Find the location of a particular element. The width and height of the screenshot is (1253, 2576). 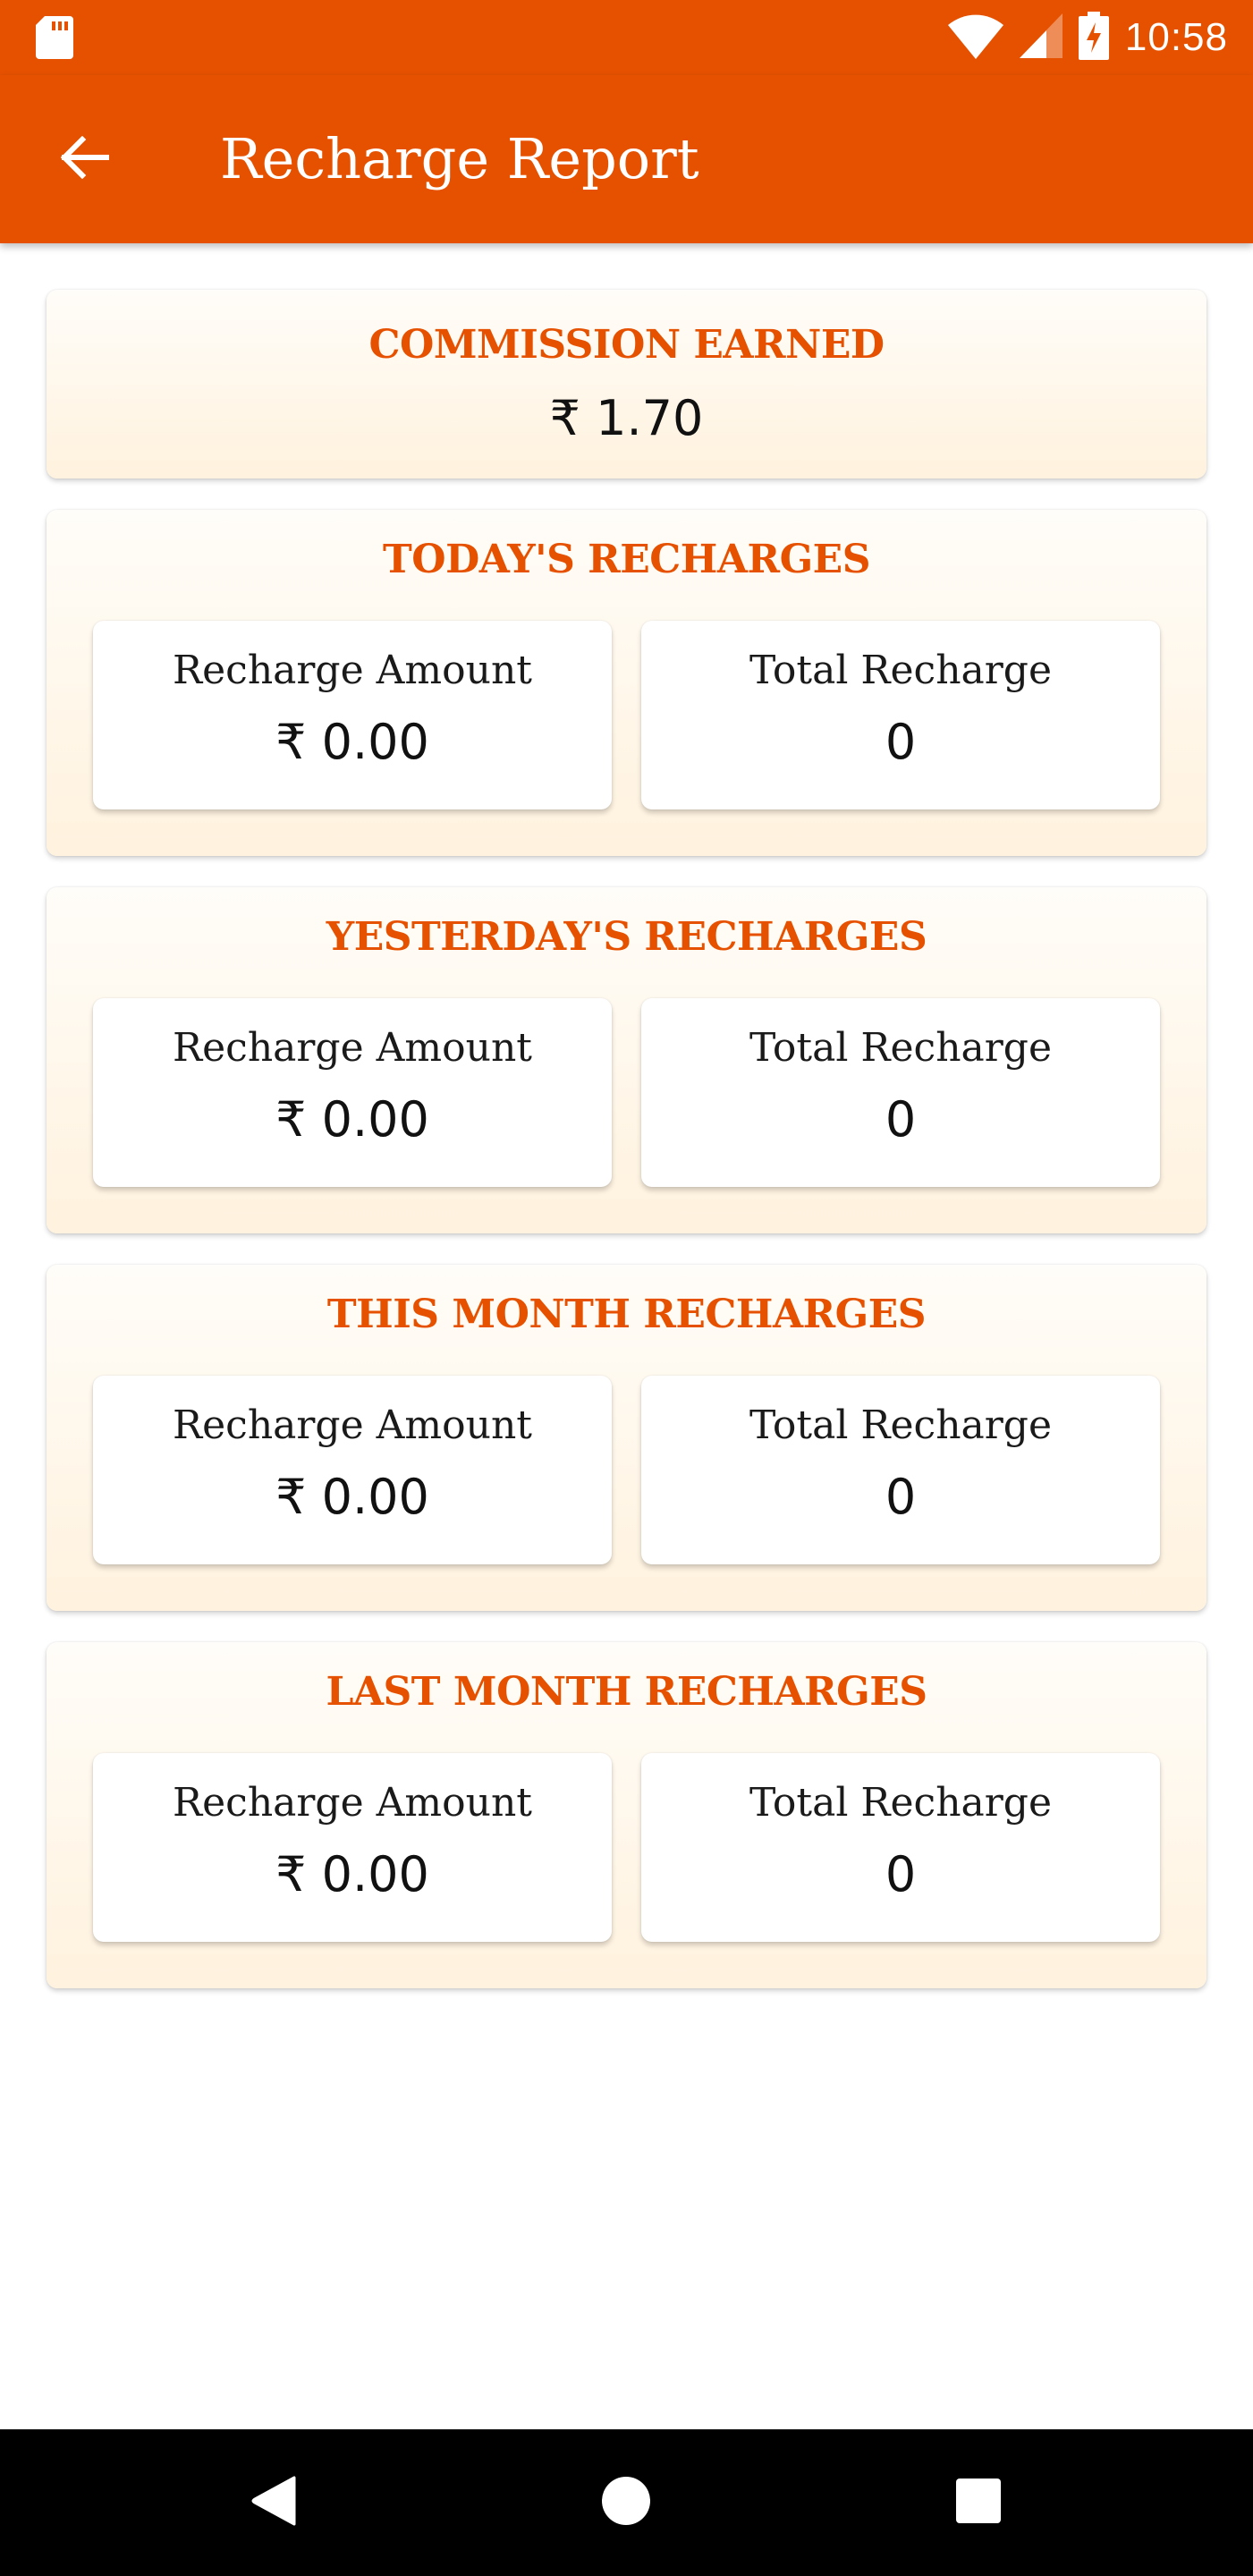

battery-charging-icon is located at coordinates (1093, 38).